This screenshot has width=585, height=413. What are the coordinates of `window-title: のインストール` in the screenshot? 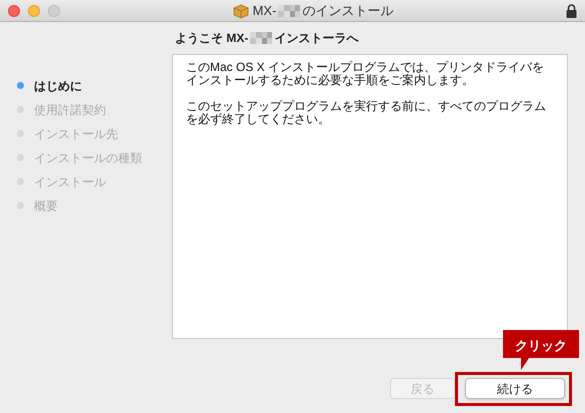 It's located at (348, 11).